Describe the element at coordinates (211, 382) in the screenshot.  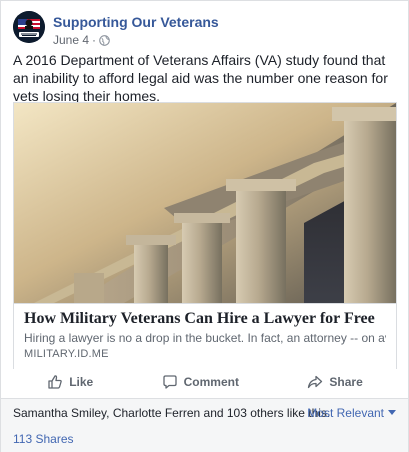
I see `comment-label: Comment` at that location.